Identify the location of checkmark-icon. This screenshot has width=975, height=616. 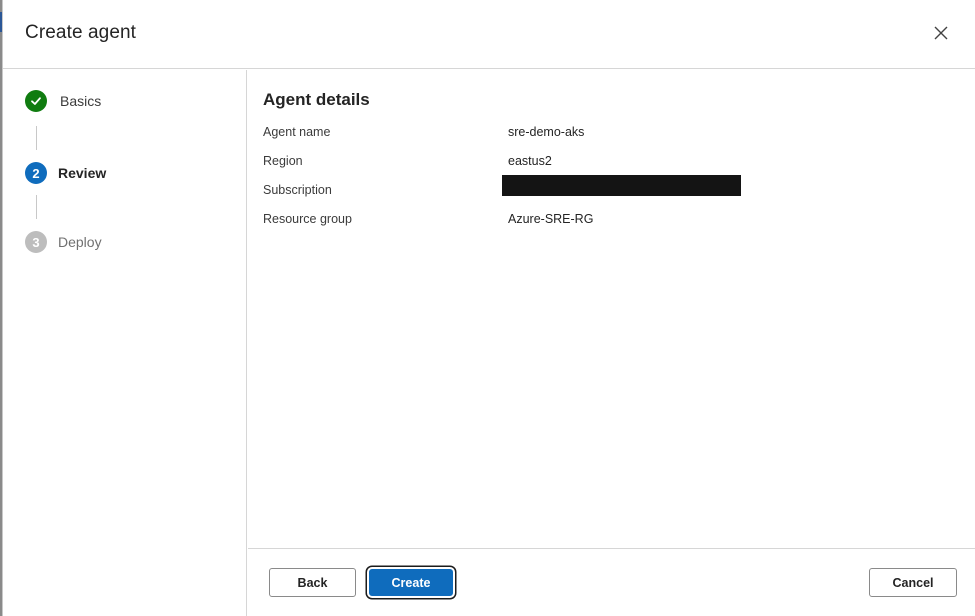
(36, 101).